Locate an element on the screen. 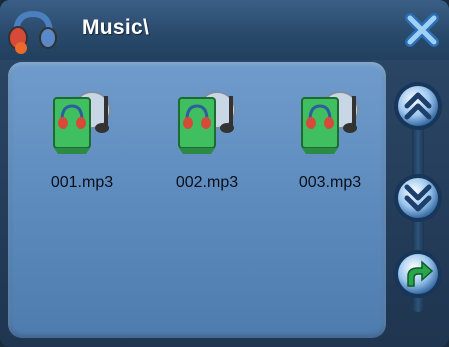 The width and height of the screenshot is (449, 347). file-name: 002.mp3 is located at coordinates (207, 182).